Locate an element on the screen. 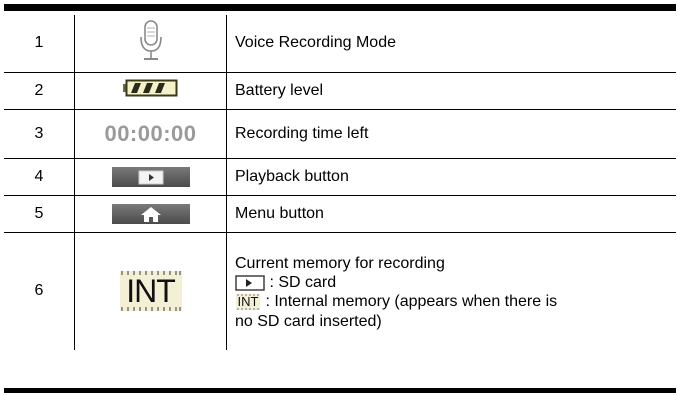  sd-card-text: : SD card is located at coordinates (303, 282).